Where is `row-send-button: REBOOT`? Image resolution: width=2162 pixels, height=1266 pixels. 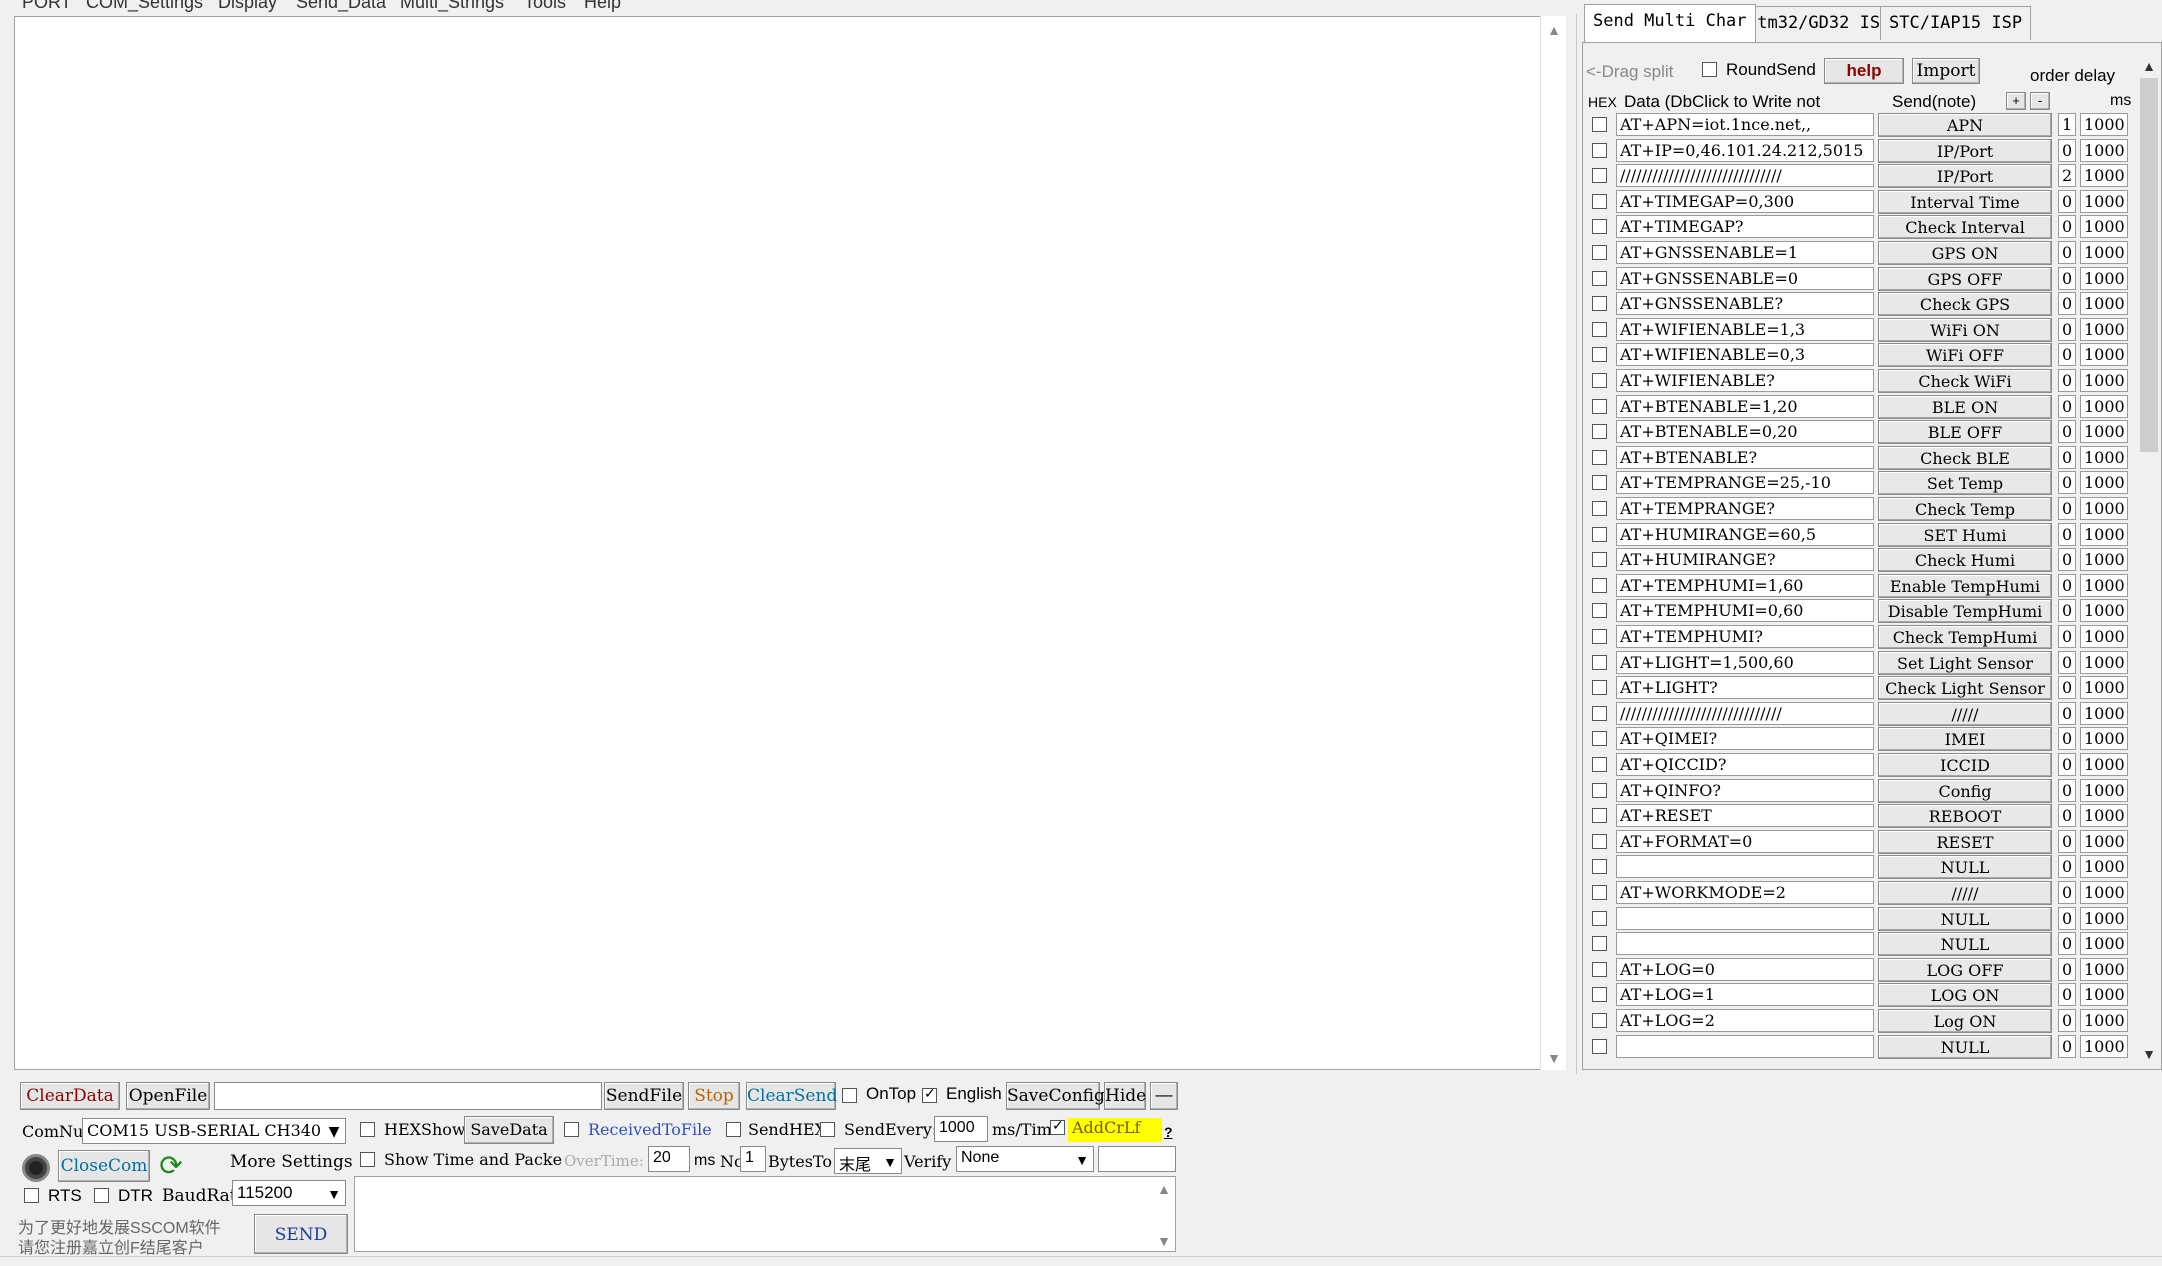 row-send-button: REBOOT is located at coordinates (1965, 816).